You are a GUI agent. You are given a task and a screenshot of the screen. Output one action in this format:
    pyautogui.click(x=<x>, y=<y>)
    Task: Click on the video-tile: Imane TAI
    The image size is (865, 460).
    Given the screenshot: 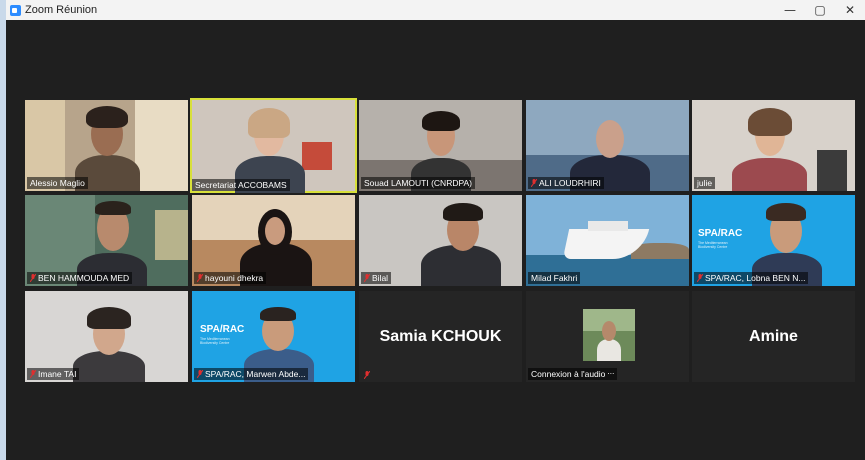 What is the action you would take?
    pyautogui.click(x=106, y=336)
    